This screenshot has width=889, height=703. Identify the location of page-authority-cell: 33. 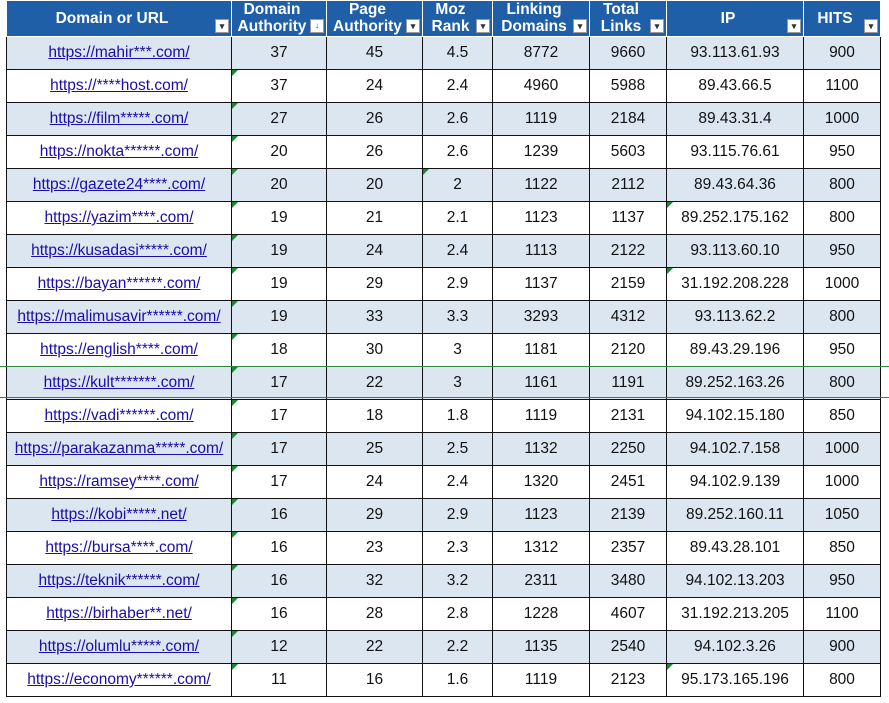
(374, 317).